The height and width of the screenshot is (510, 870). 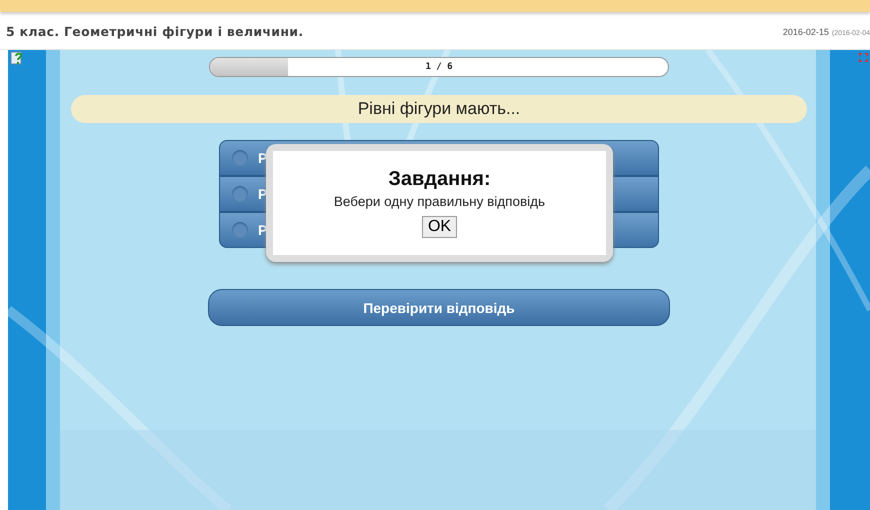 What do you see at coordinates (440, 227) in the screenshot?
I see `ok-button: OK` at bounding box center [440, 227].